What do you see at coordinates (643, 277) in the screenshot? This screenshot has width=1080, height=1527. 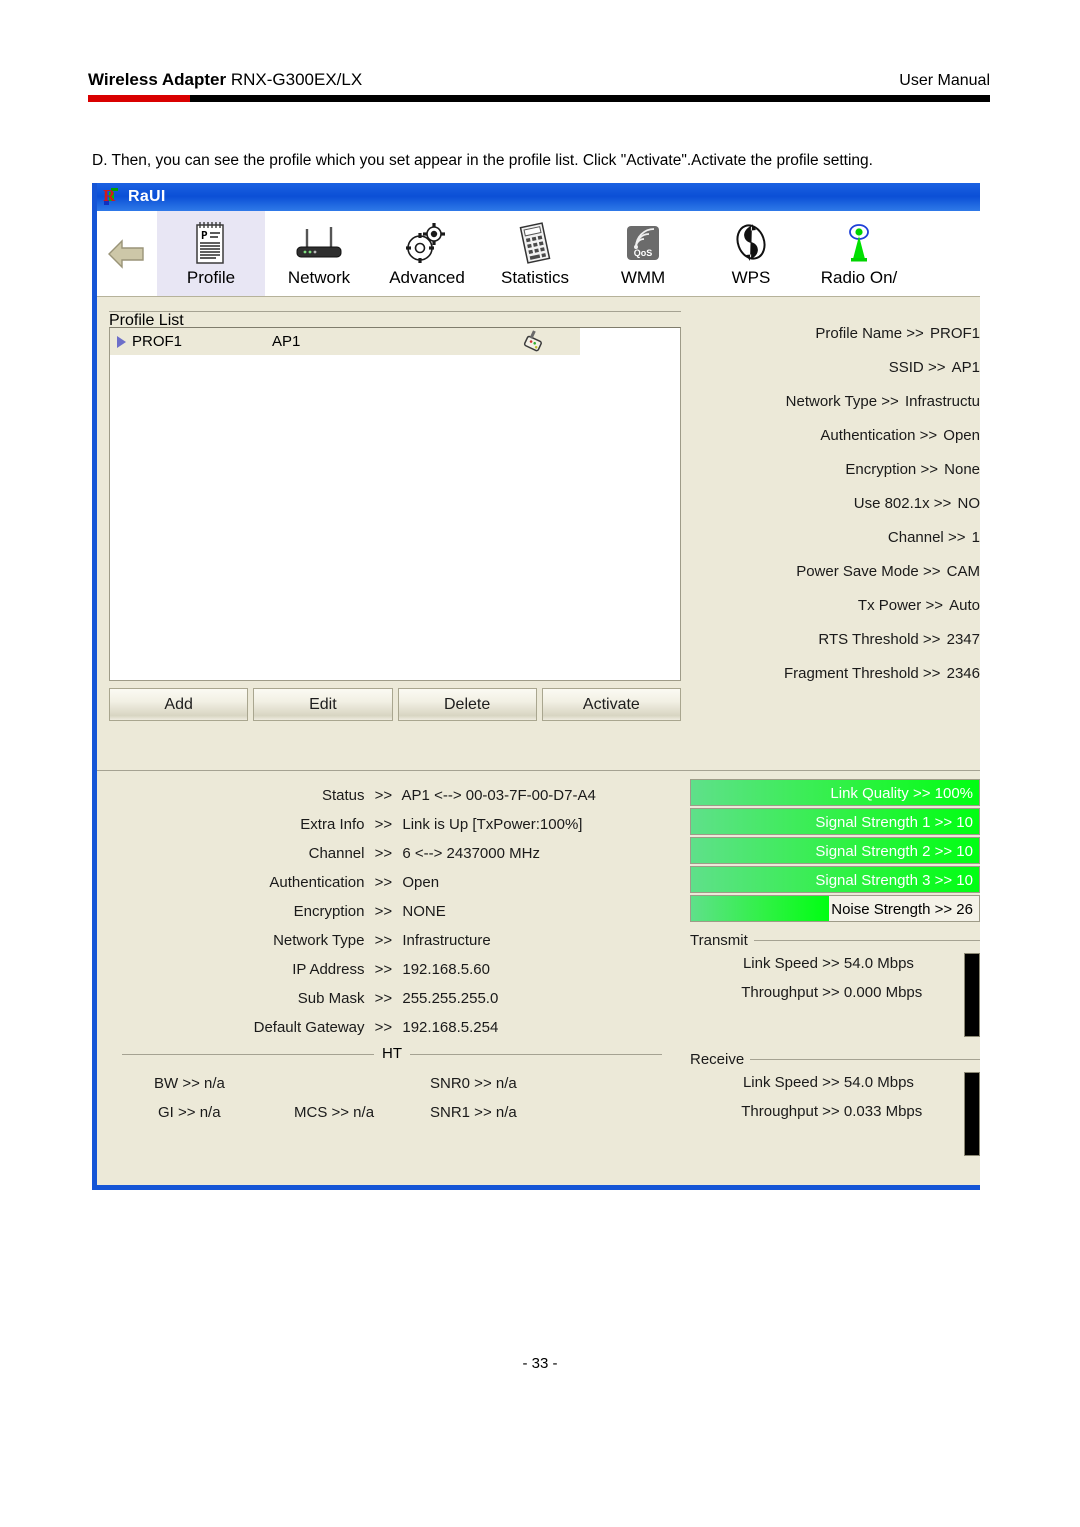 I see `tab-wmm-label: WMM` at bounding box center [643, 277].